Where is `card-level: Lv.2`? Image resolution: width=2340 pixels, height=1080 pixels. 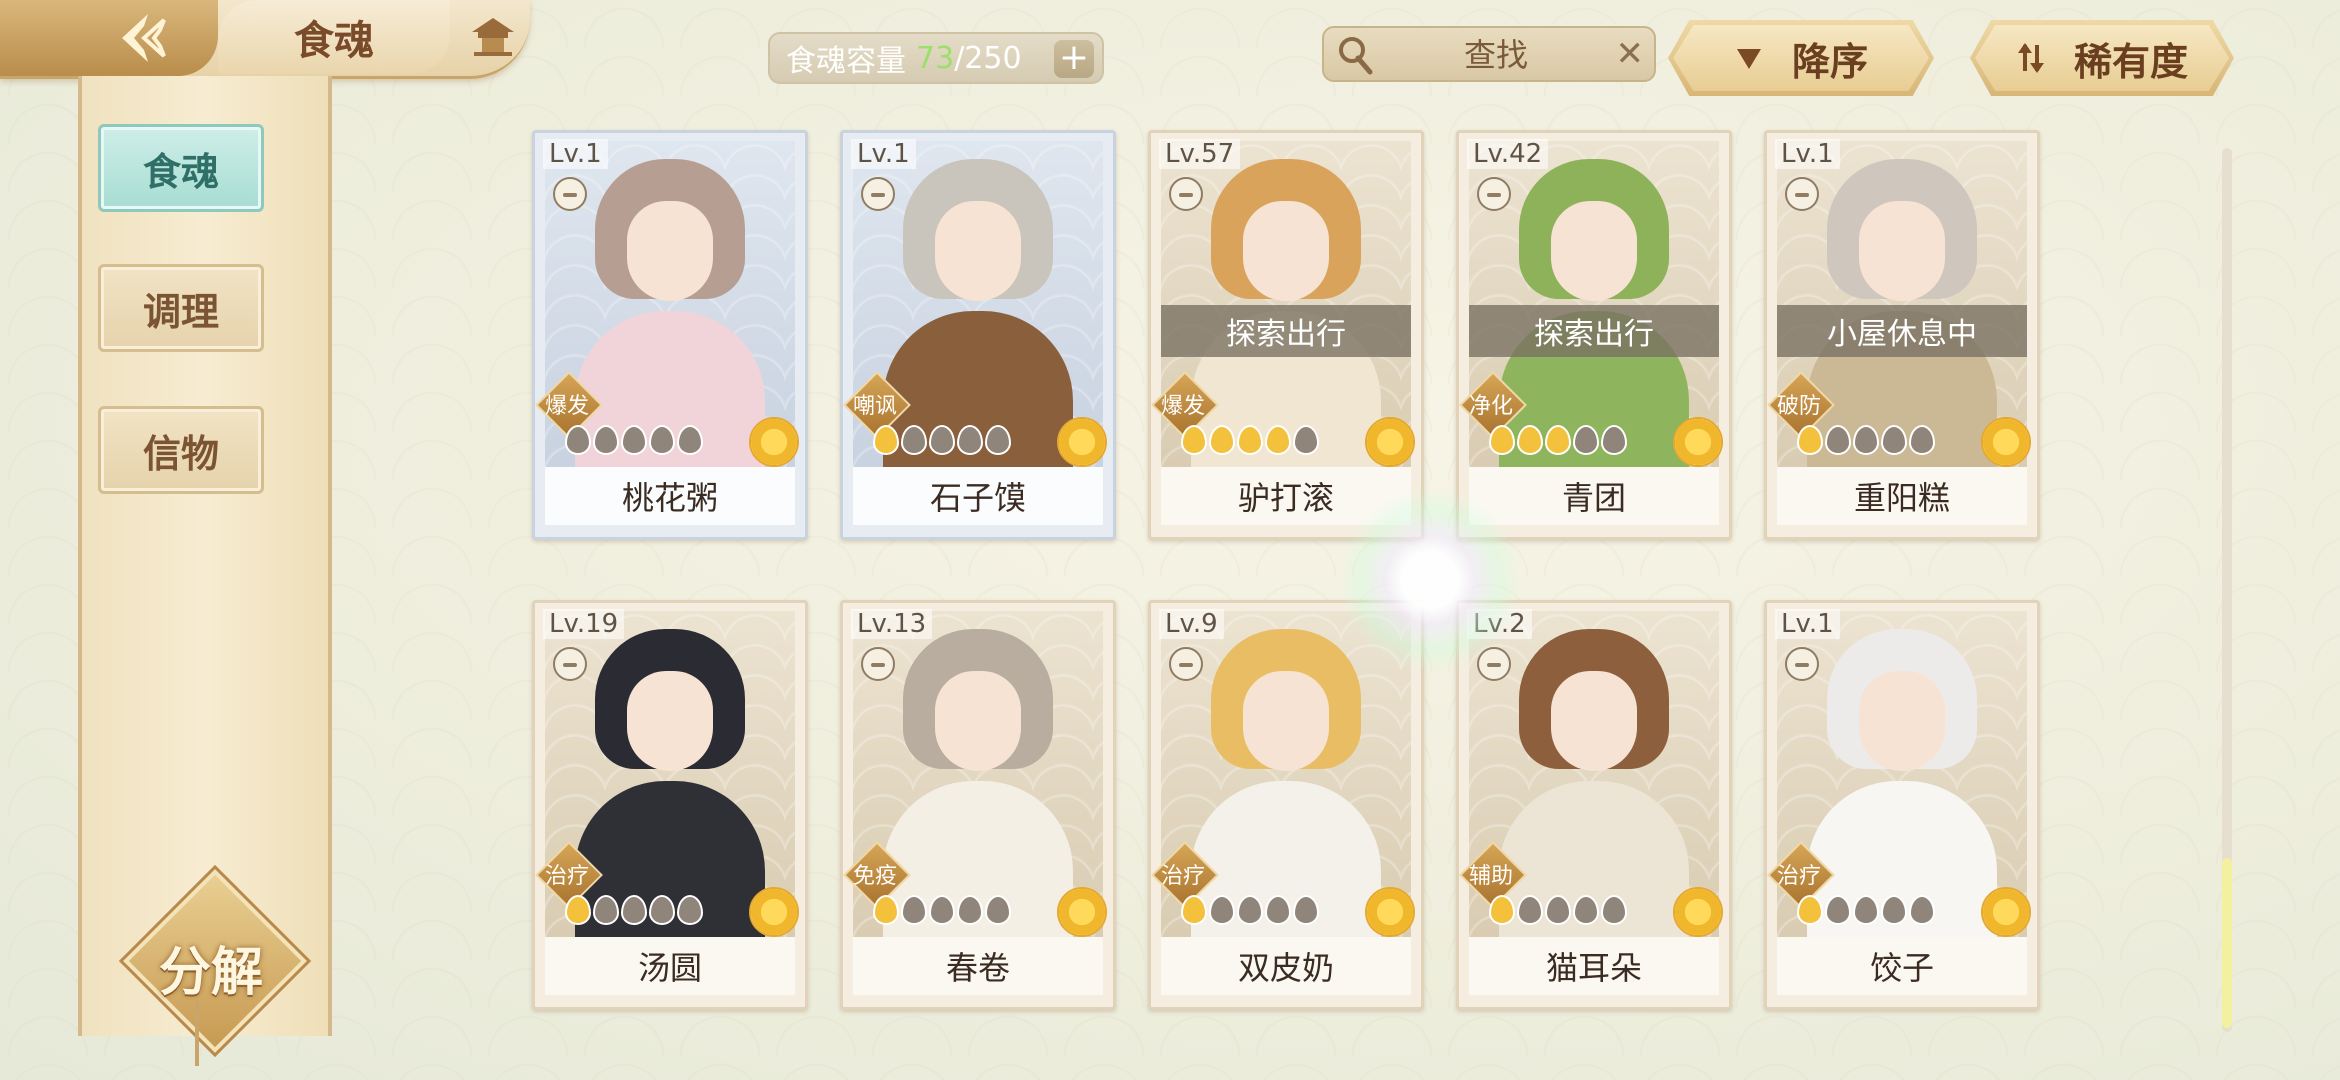
card-level: Lv.2 is located at coordinates (1499, 624).